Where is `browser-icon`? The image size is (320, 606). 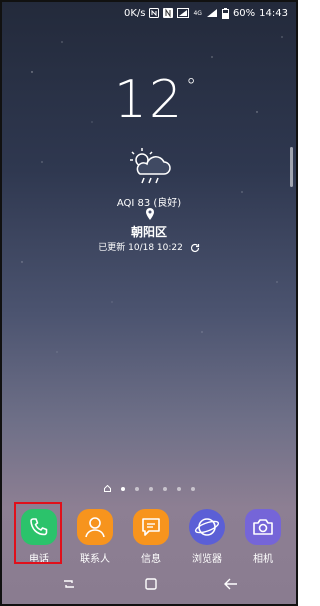 browser-icon is located at coordinates (207, 527).